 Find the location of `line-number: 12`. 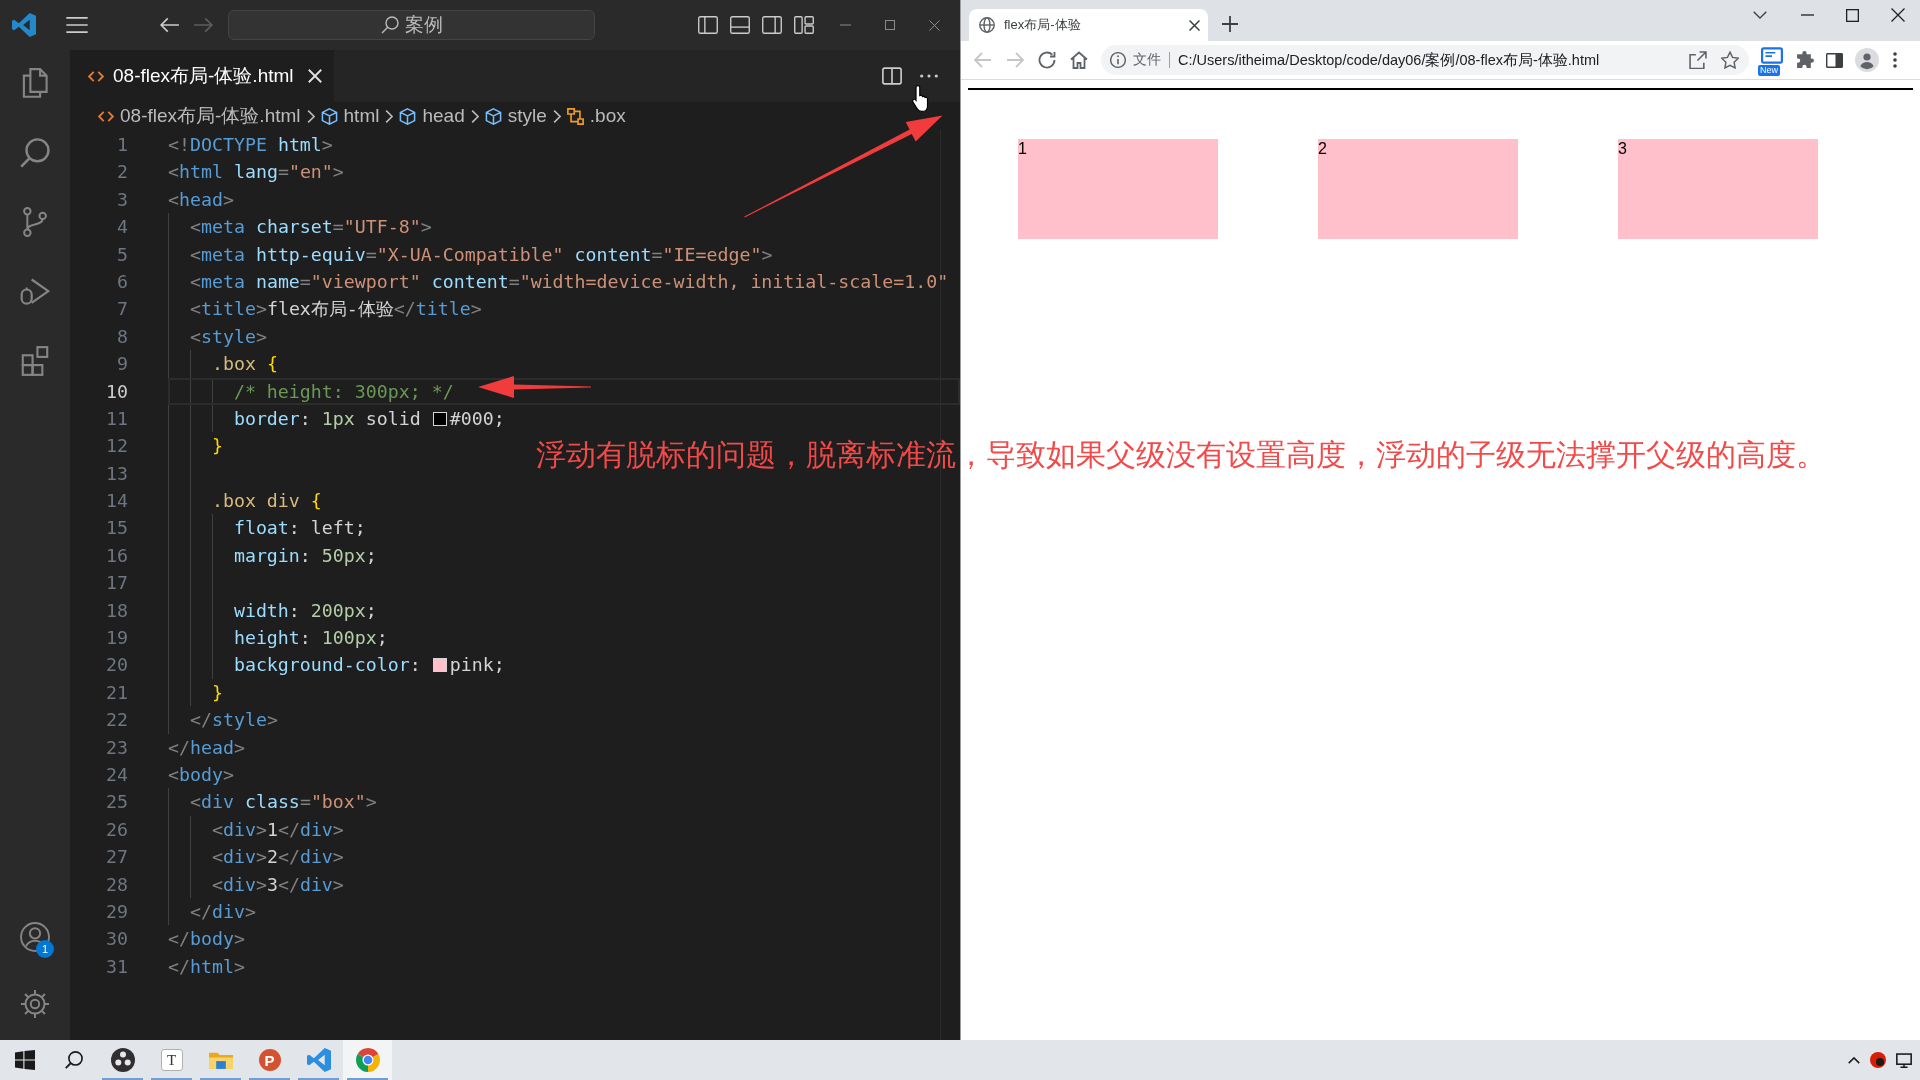

line-number: 12 is located at coordinates (116, 446).